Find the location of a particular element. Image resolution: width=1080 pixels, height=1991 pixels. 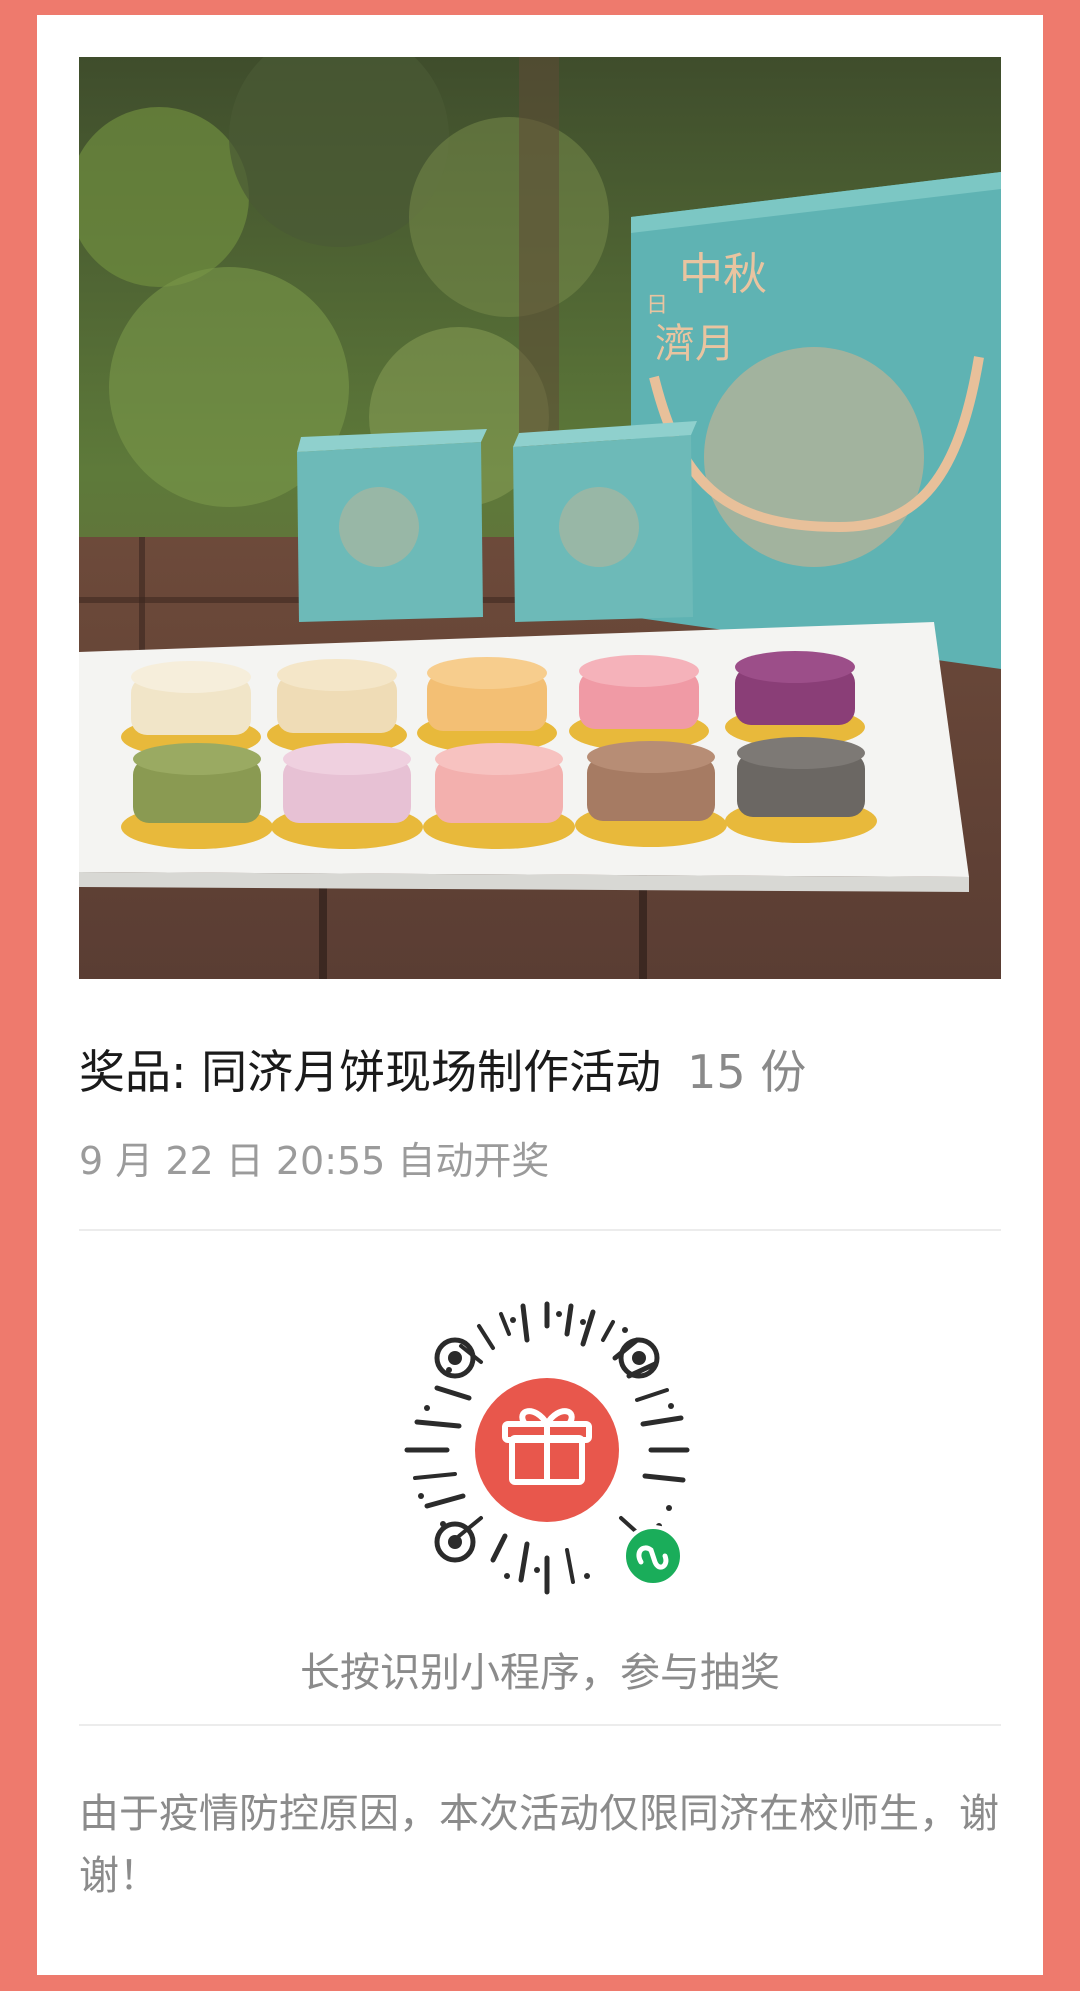

box-small-text: 日 is located at coordinates (657, 305).